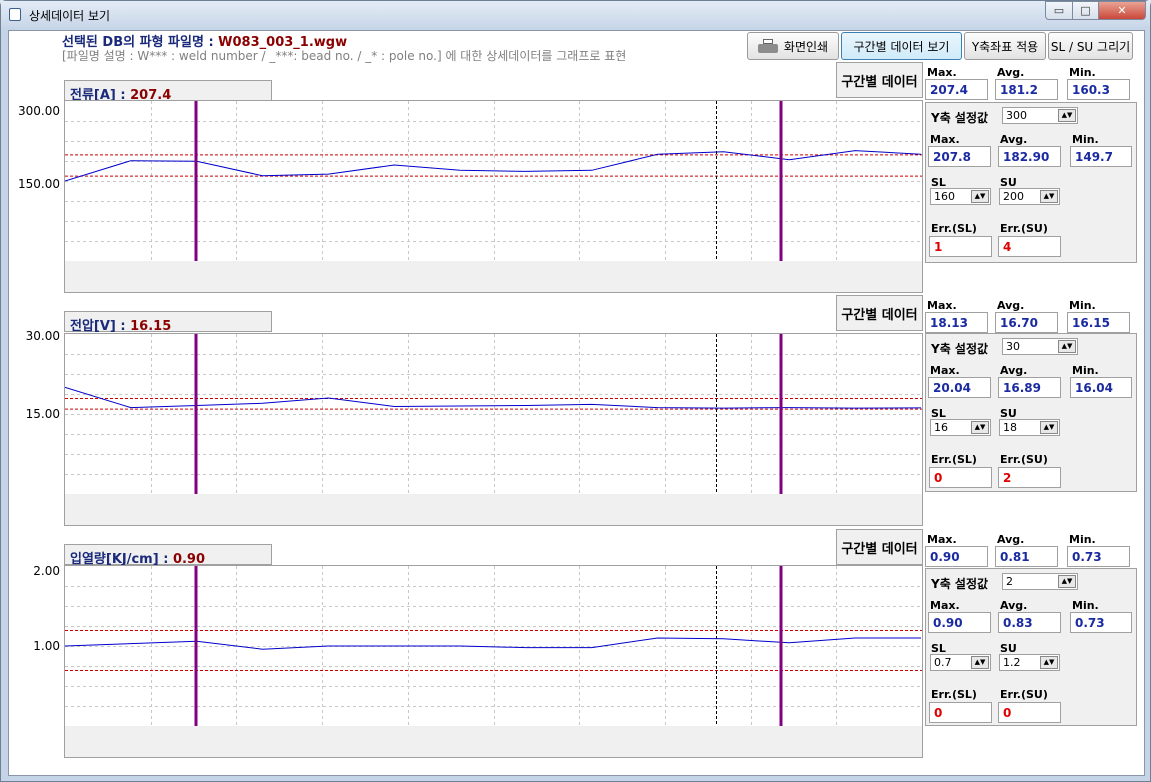  I want to click on y-setting-value: 300, so click(1016, 115).